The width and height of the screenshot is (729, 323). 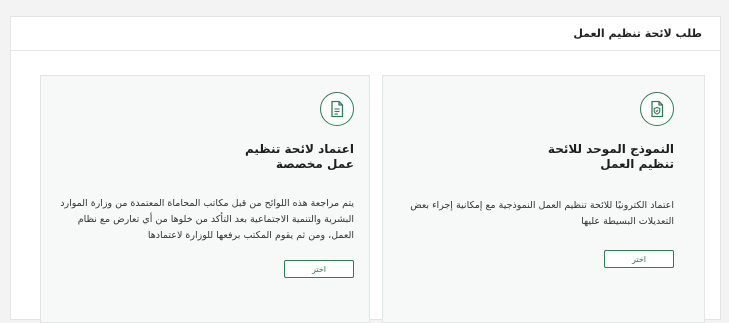 What do you see at coordinates (365, 34) in the screenshot?
I see `page-title: طلب لائحة تنظيم العمل` at bounding box center [365, 34].